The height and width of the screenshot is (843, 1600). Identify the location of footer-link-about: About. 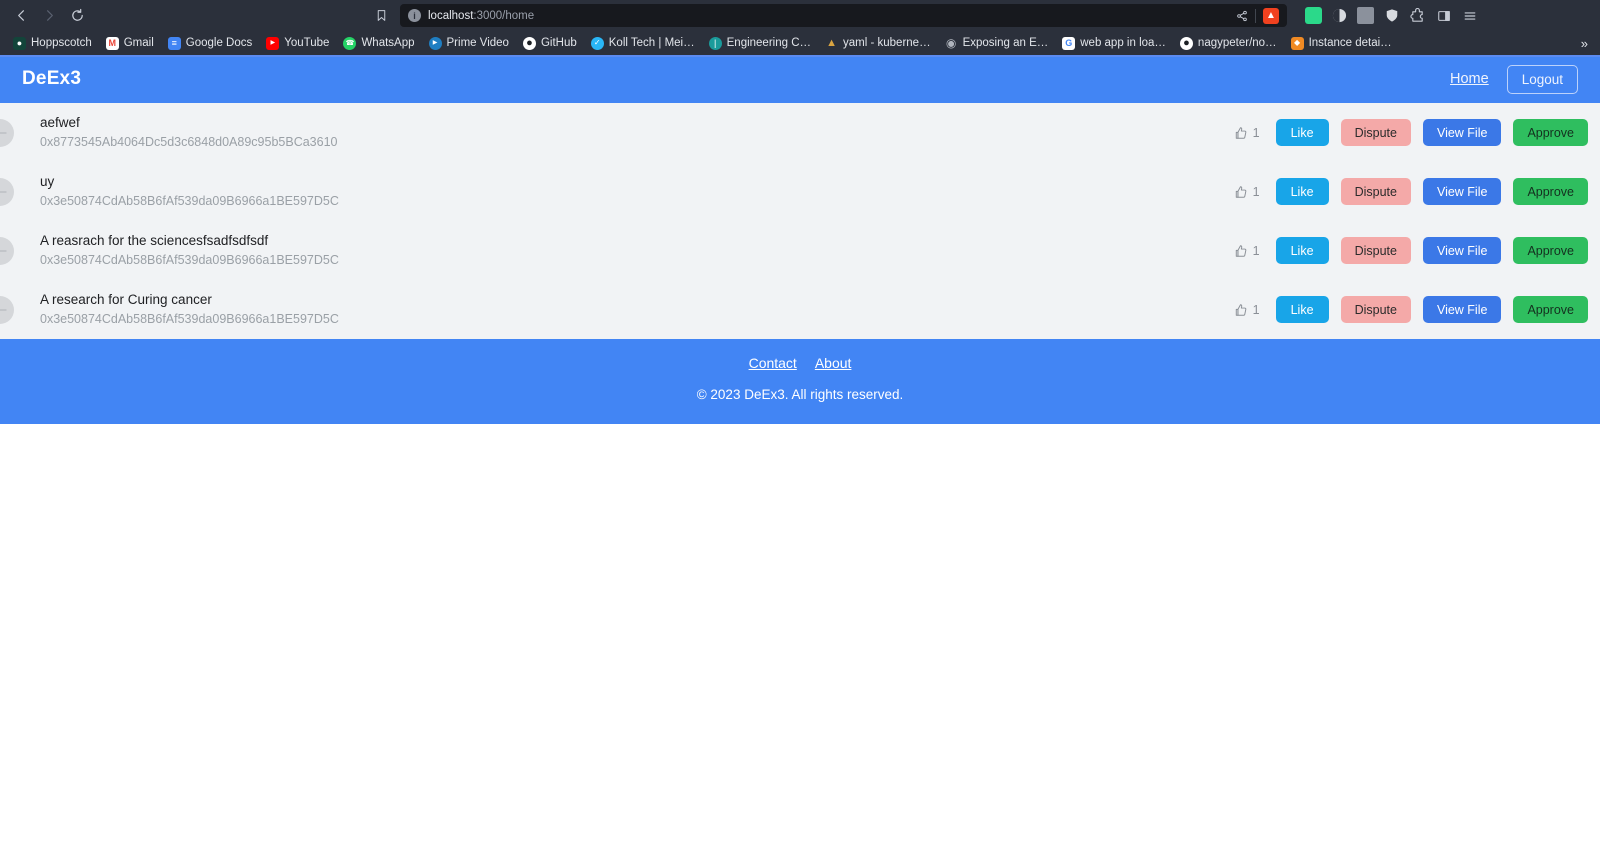
(833, 363).